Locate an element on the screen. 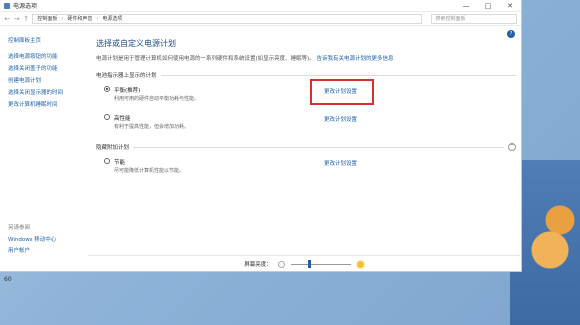 The image size is (580, 325). sidebar-item-power-button: 选择电源按钮的功能 is located at coordinates (48, 56).